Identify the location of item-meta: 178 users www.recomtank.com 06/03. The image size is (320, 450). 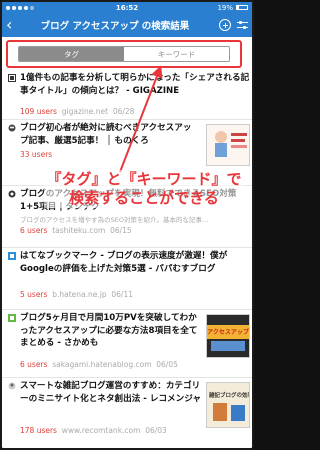
(93, 430).